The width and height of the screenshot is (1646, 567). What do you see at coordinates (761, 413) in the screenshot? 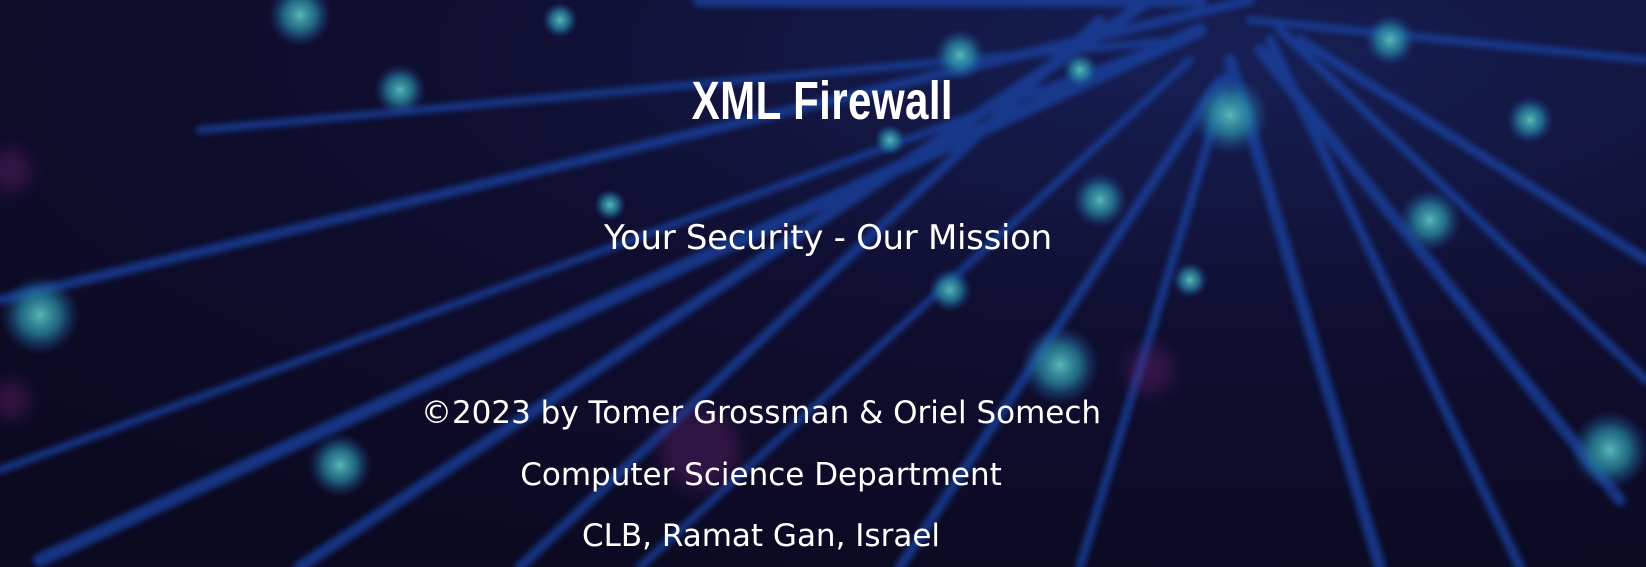
I see `copyright-text: ©2023 by Tomer Grossman & Oriel Somech` at bounding box center [761, 413].